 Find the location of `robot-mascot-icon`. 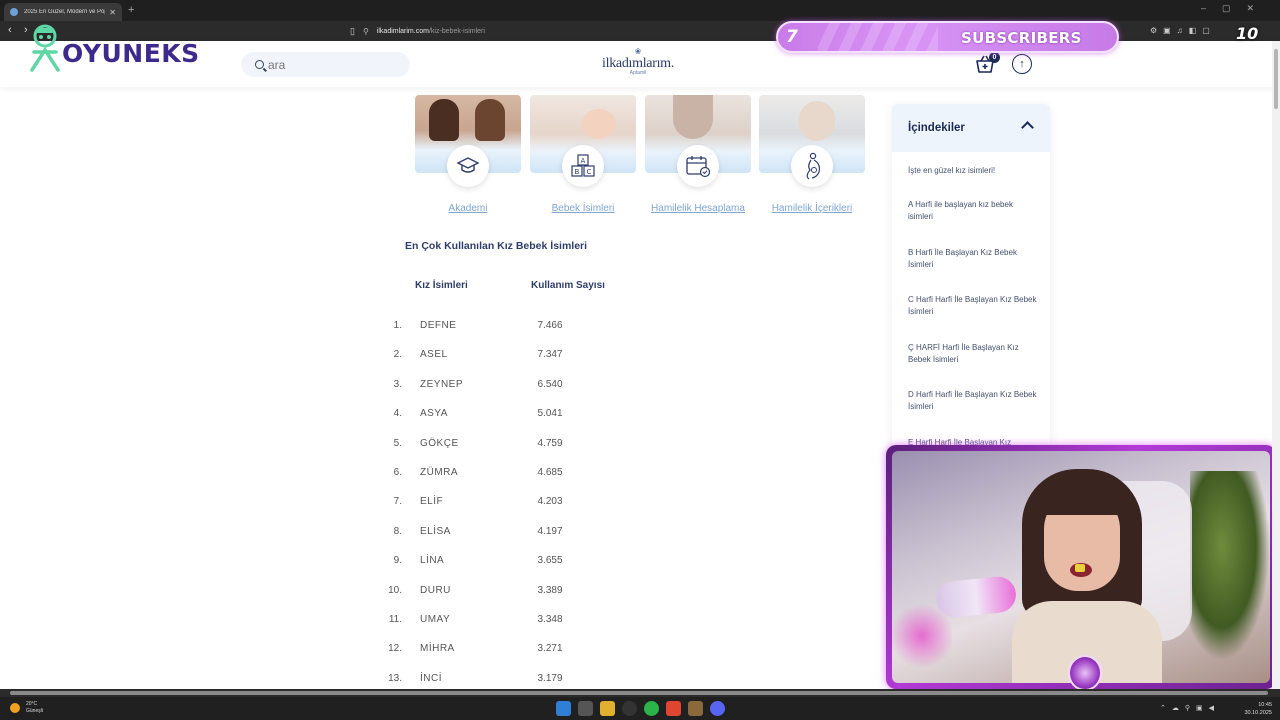

robot-mascot-icon is located at coordinates (45, 48).